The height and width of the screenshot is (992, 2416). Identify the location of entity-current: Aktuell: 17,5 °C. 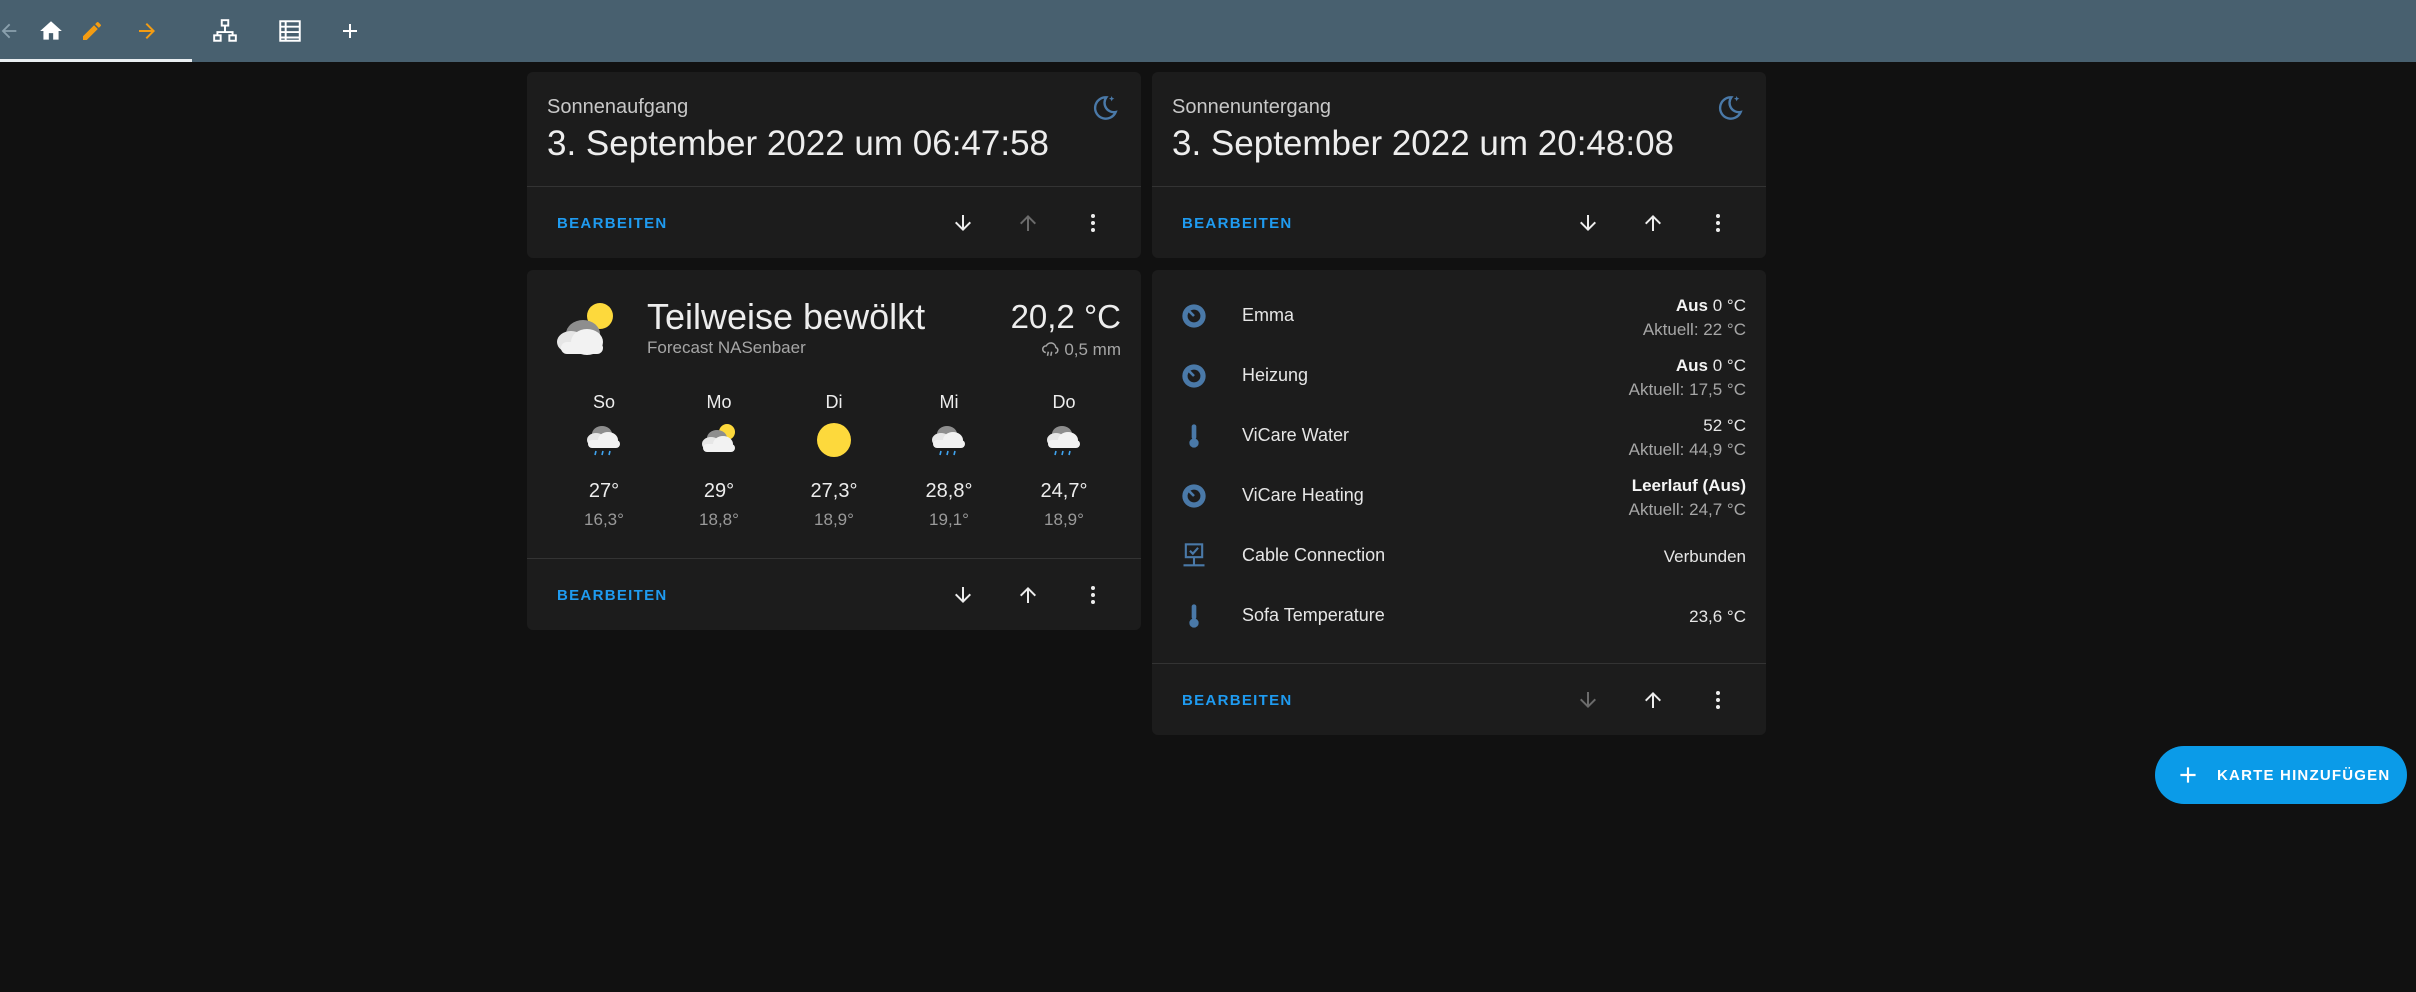
(1687, 389).